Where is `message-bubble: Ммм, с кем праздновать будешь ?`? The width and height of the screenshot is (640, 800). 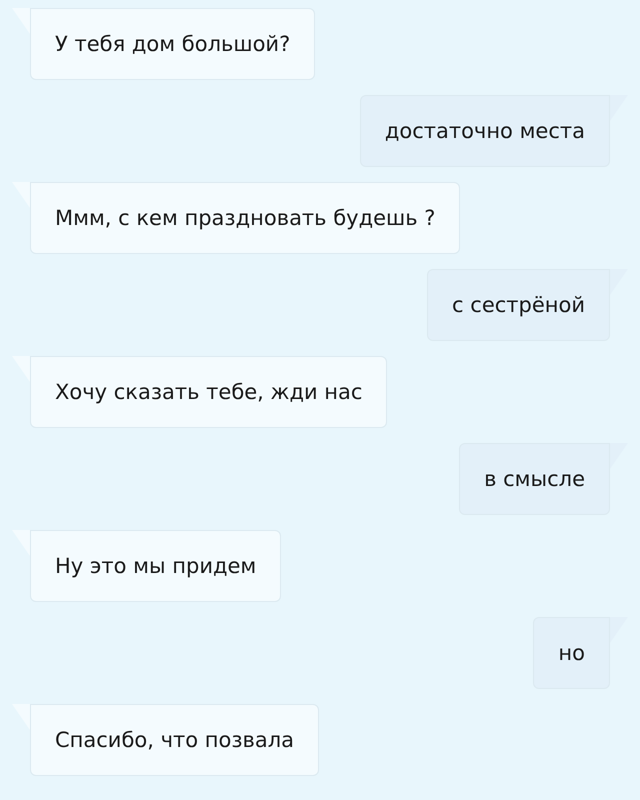 message-bubble: Ммм, с кем праздновать будешь ? is located at coordinates (245, 218).